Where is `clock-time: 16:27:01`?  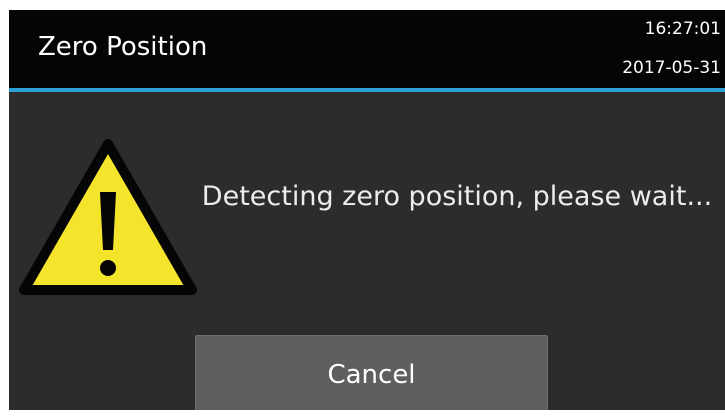 clock-time: 16:27:01 is located at coordinates (682, 29).